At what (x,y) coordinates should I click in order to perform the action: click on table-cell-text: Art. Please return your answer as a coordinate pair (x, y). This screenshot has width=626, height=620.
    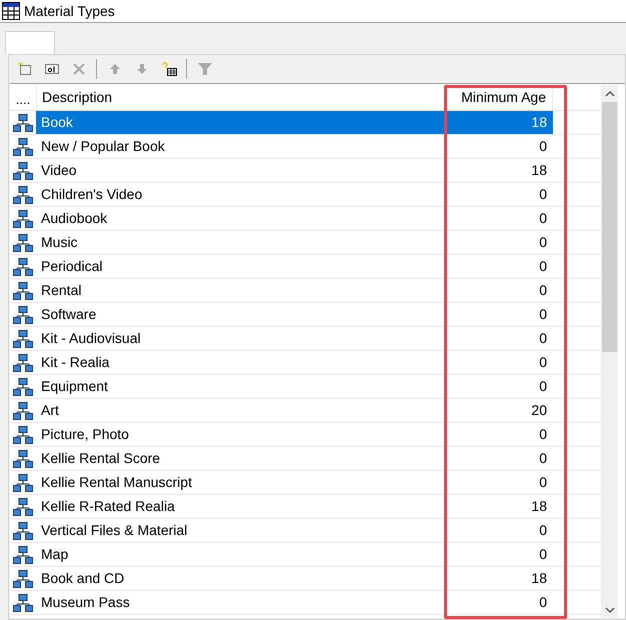
    Looking at the image, I should click on (50, 410).